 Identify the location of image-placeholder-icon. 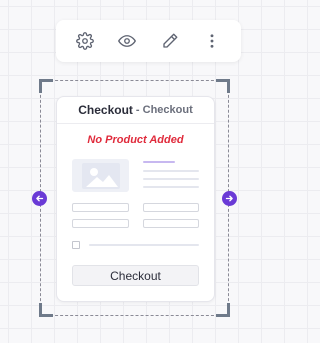
(100, 175).